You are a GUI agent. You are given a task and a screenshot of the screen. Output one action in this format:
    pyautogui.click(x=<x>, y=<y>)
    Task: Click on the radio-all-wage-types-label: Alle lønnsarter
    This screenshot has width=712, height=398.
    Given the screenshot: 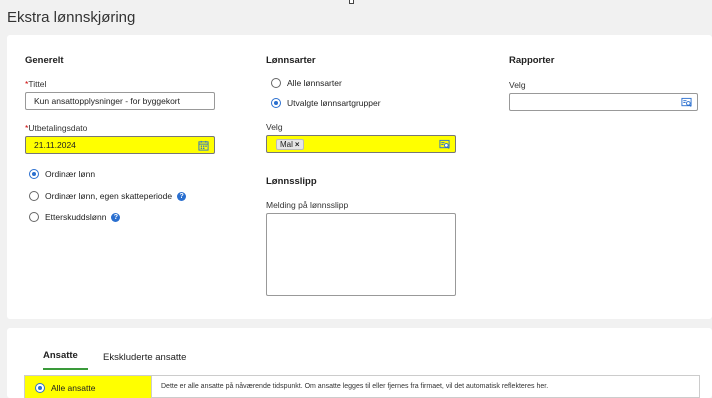 What is the action you would take?
    pyautogui.click(x=314, y=83)
    